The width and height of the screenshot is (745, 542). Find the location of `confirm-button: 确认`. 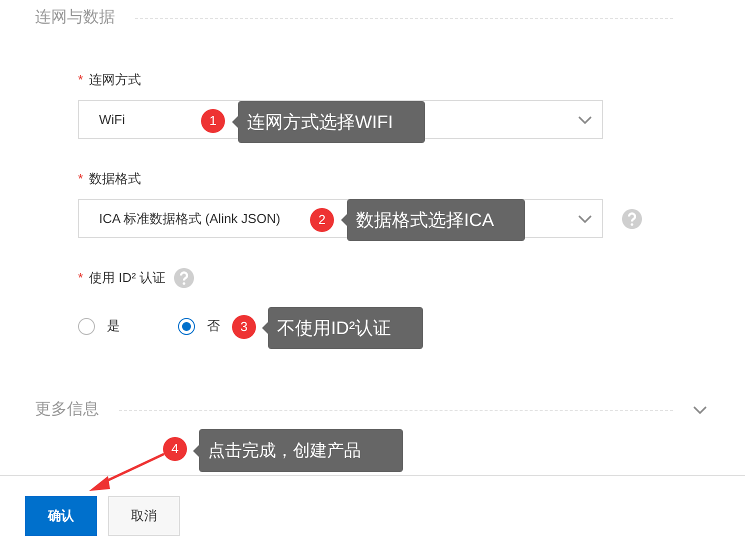

confirm-button: 确认 is located at coordinates (61, 516).